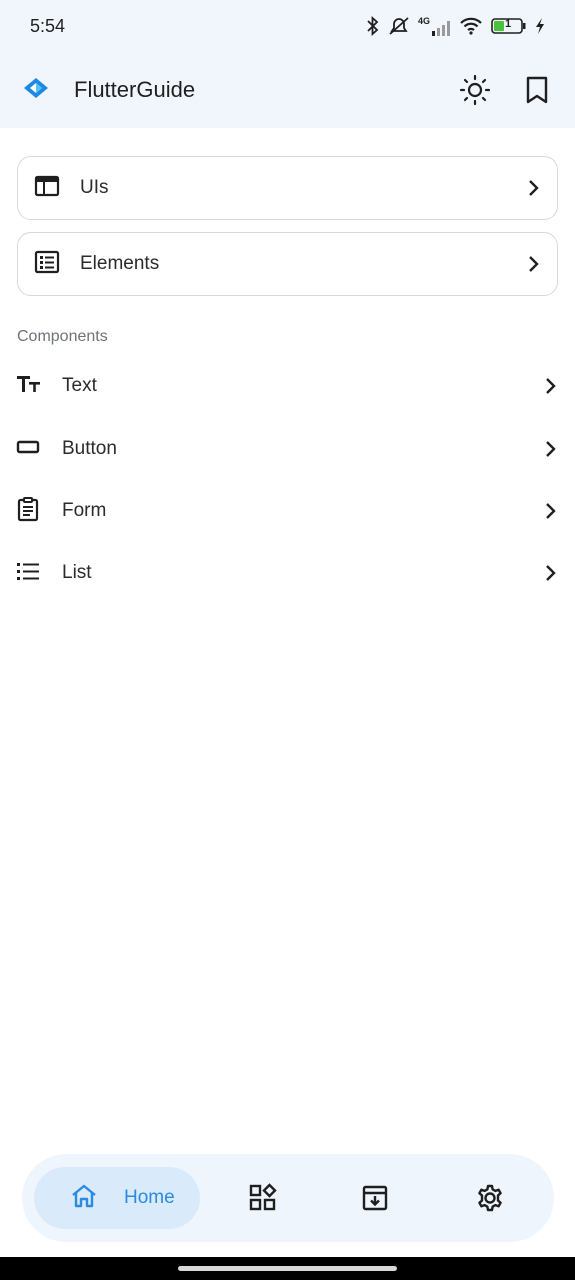 Image resolution: width=575 pixels, height=1280 pixels. Describe the element at coordinates (29, 511) in the screenshot. I see `clipboard-icon` at that location.